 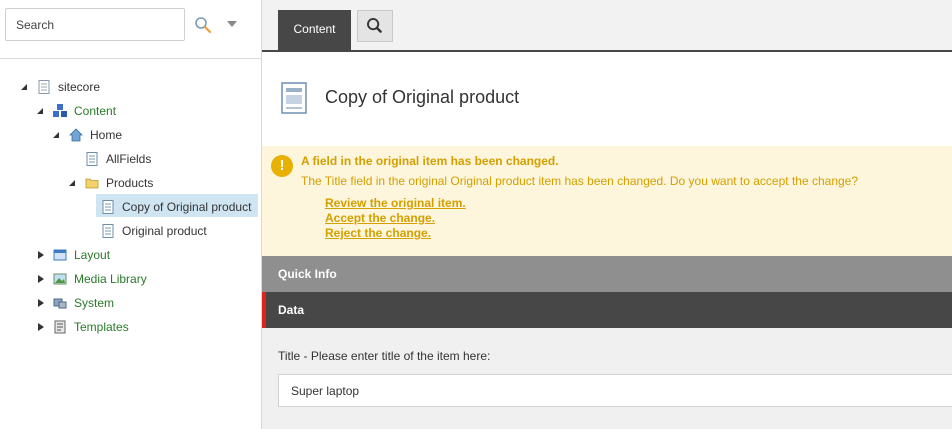 I want to click on tree-label-copy-of-original: Copy of Original product, so click(x=187, y=207).